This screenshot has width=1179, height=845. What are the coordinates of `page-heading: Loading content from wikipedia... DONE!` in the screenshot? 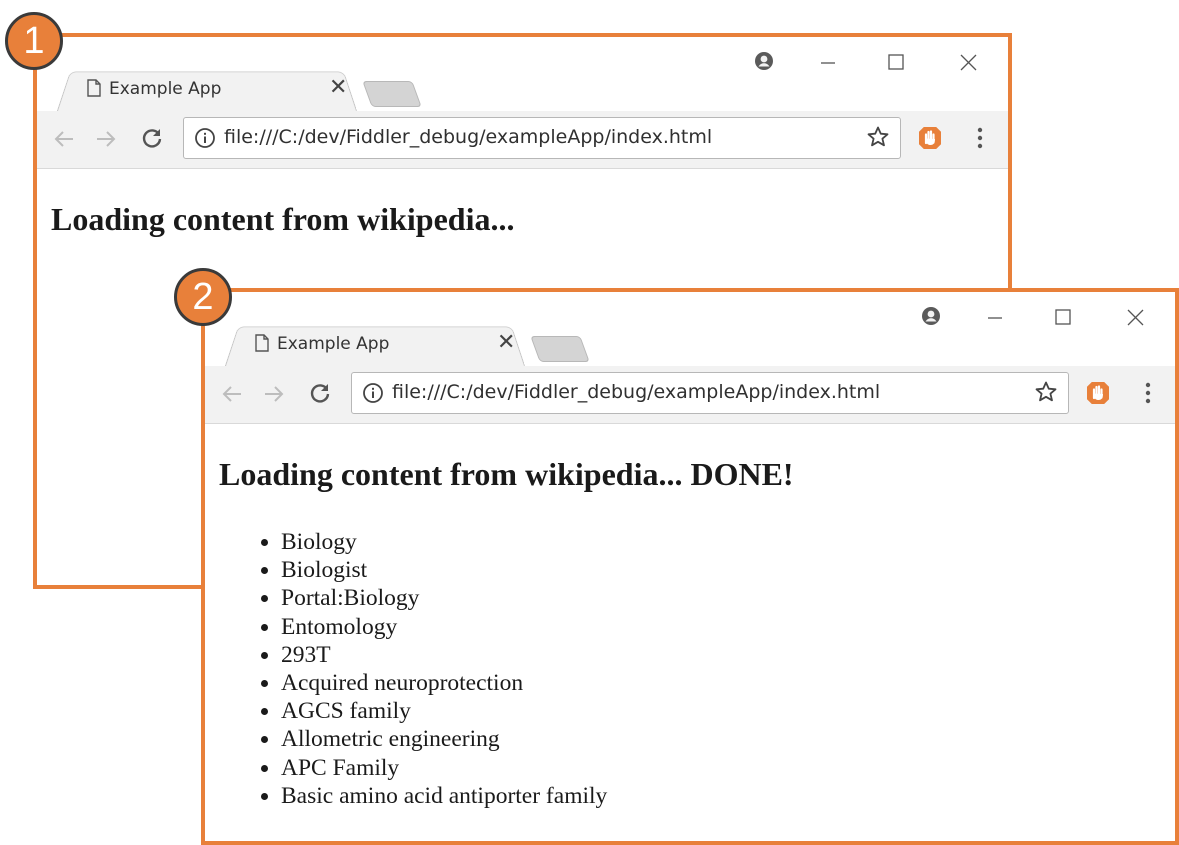 It's located at (506, 474).